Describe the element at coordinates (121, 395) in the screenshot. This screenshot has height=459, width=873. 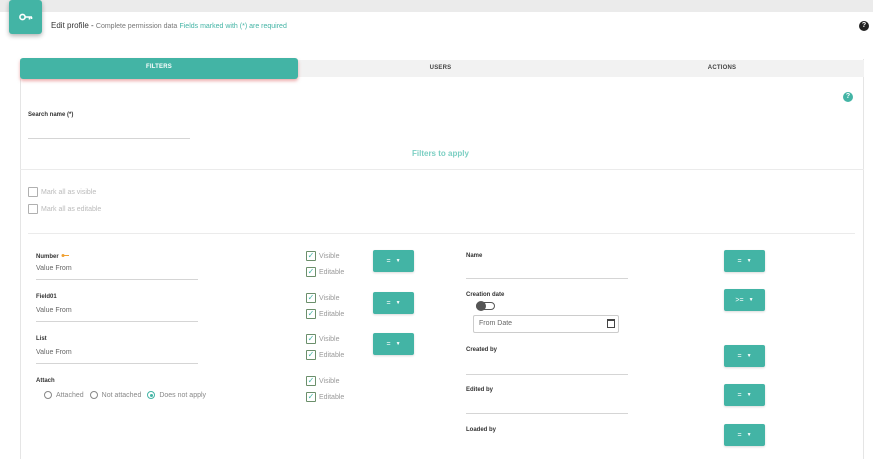
I see `radio-label: Not attached` at that location.